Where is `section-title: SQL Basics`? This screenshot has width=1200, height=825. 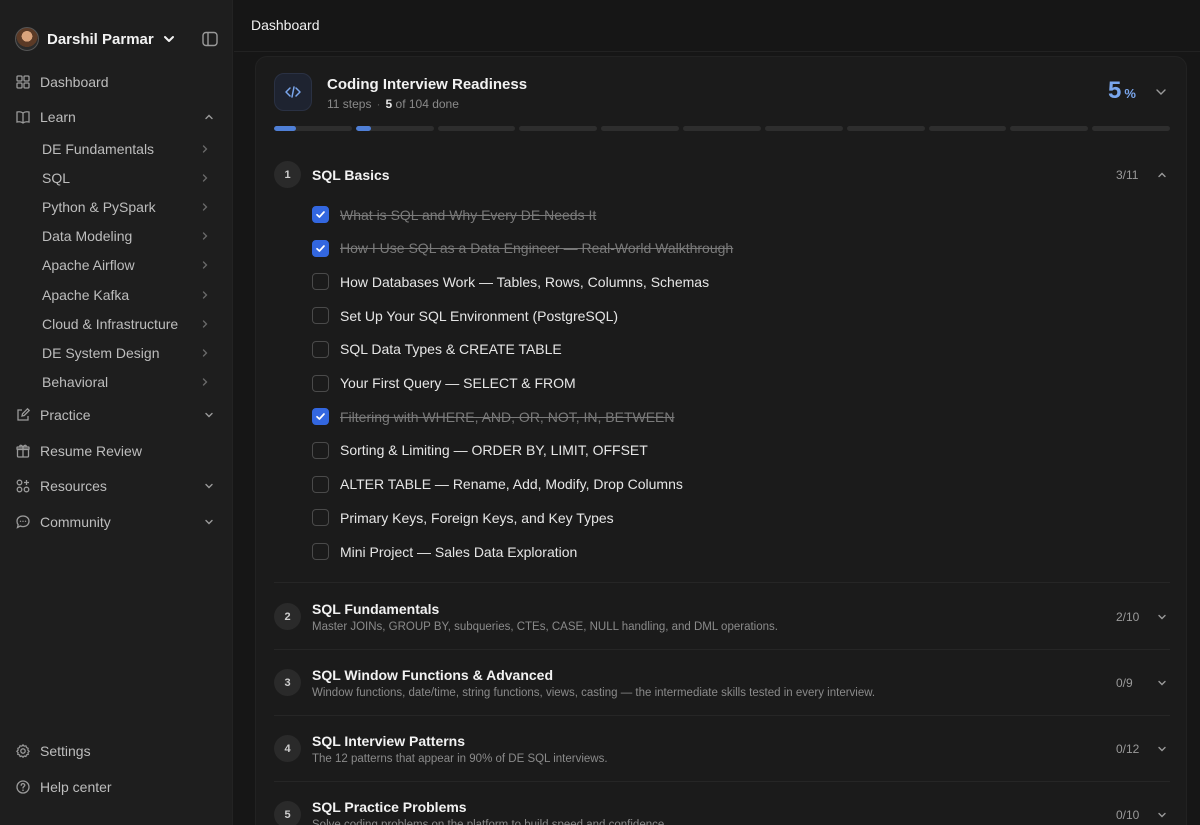 section-title: SQL Basics is located at coordinates (351, 175).